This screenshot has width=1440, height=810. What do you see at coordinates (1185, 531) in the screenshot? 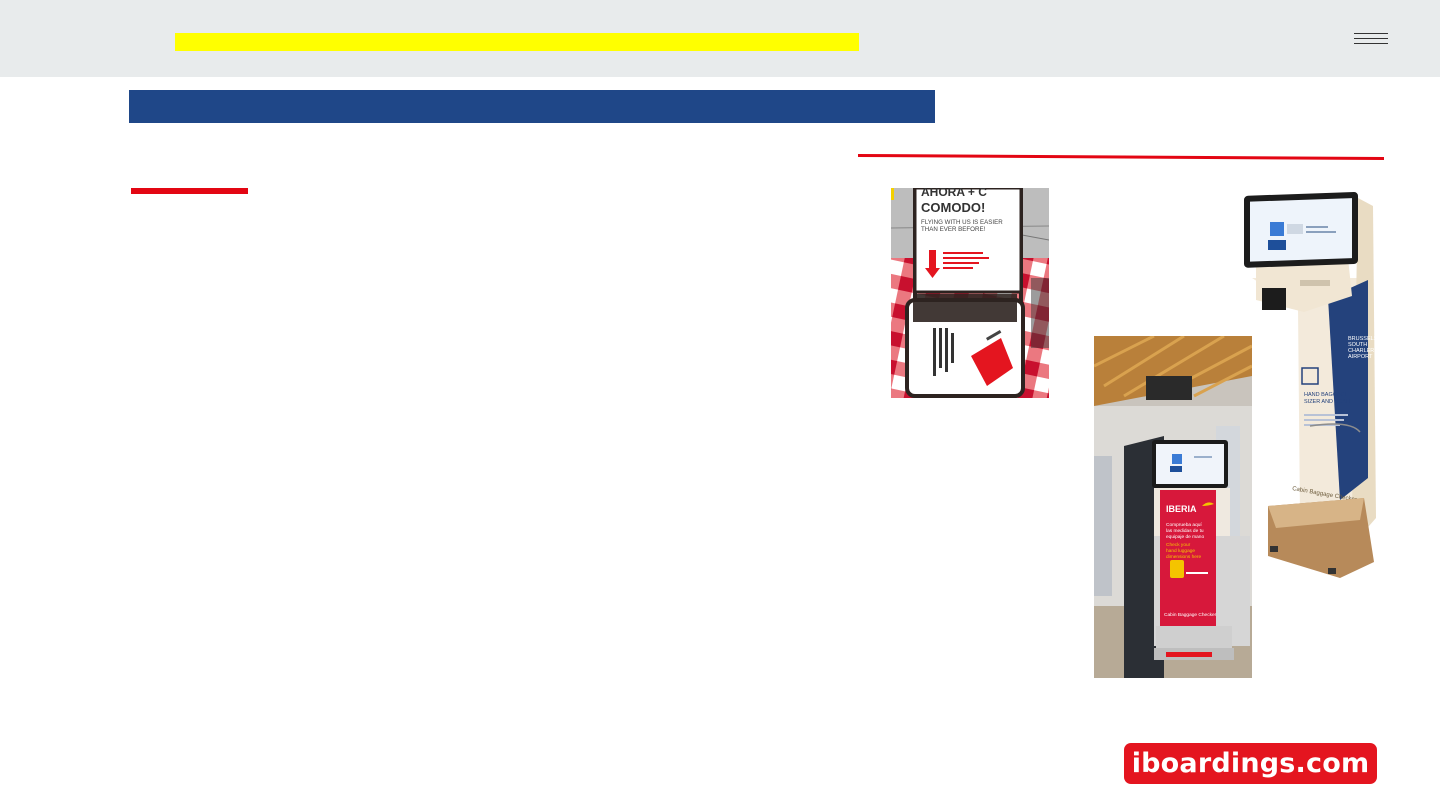
I see `kiosk-text-es-2: las medidas de tu` at bounding box center [1185, 531].